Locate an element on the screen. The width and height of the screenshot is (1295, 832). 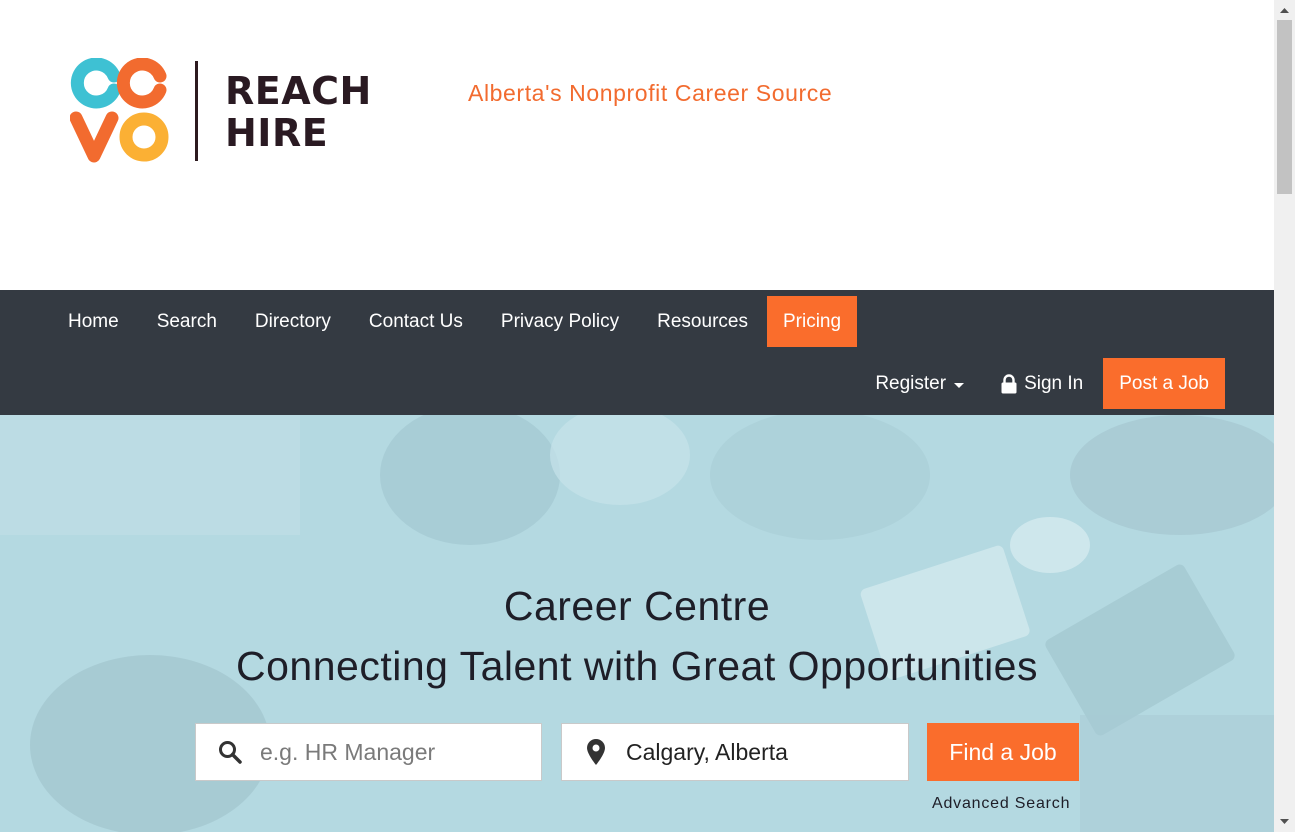
lock-icon is located at coordinates (1009, 383).